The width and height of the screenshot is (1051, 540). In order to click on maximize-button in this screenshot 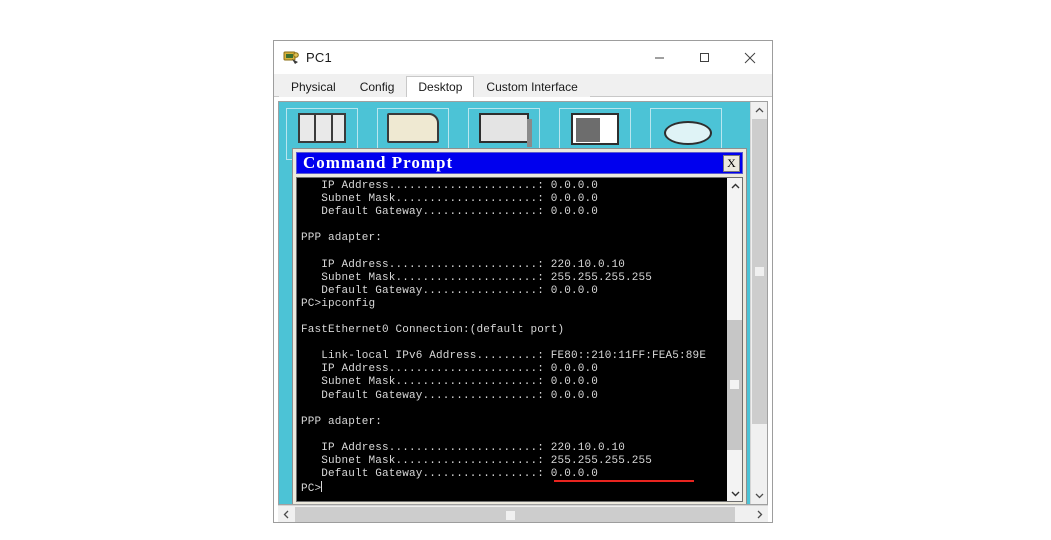, I will do `click(704, 57)`.